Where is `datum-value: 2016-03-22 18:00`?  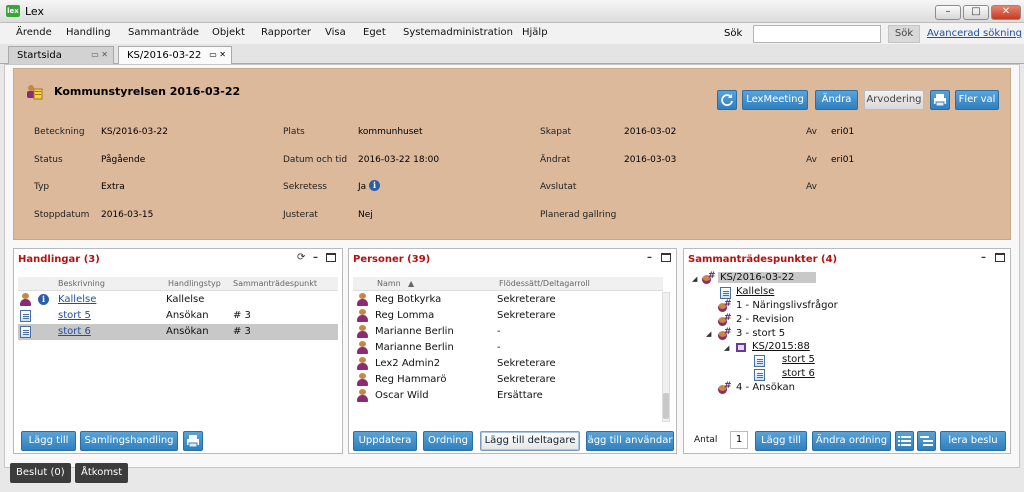
datum-value: 2016-03-22 18:00 is located at coordinates (399, 160).